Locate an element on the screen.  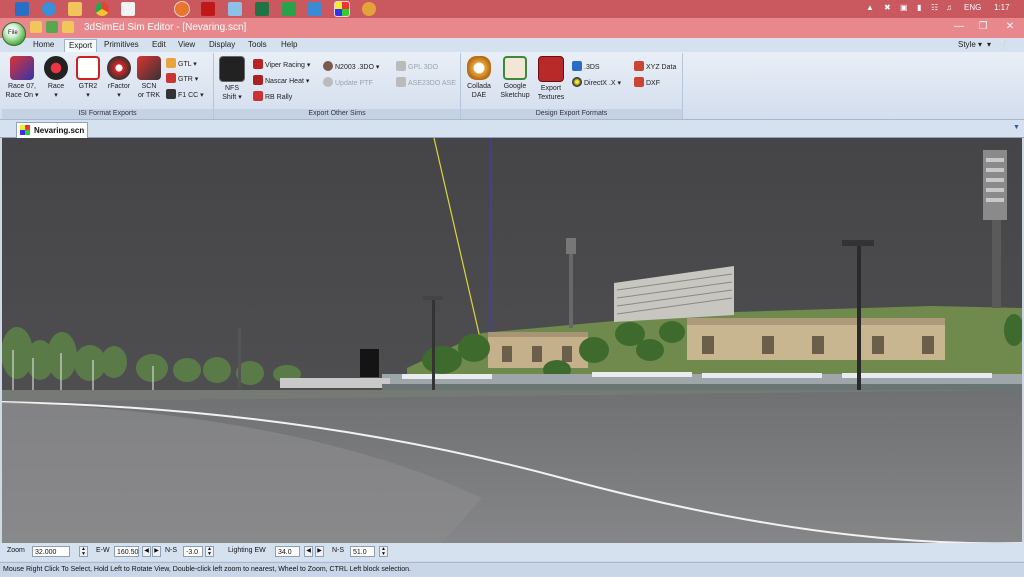
folder-icon is located at coordinates (68, 27).